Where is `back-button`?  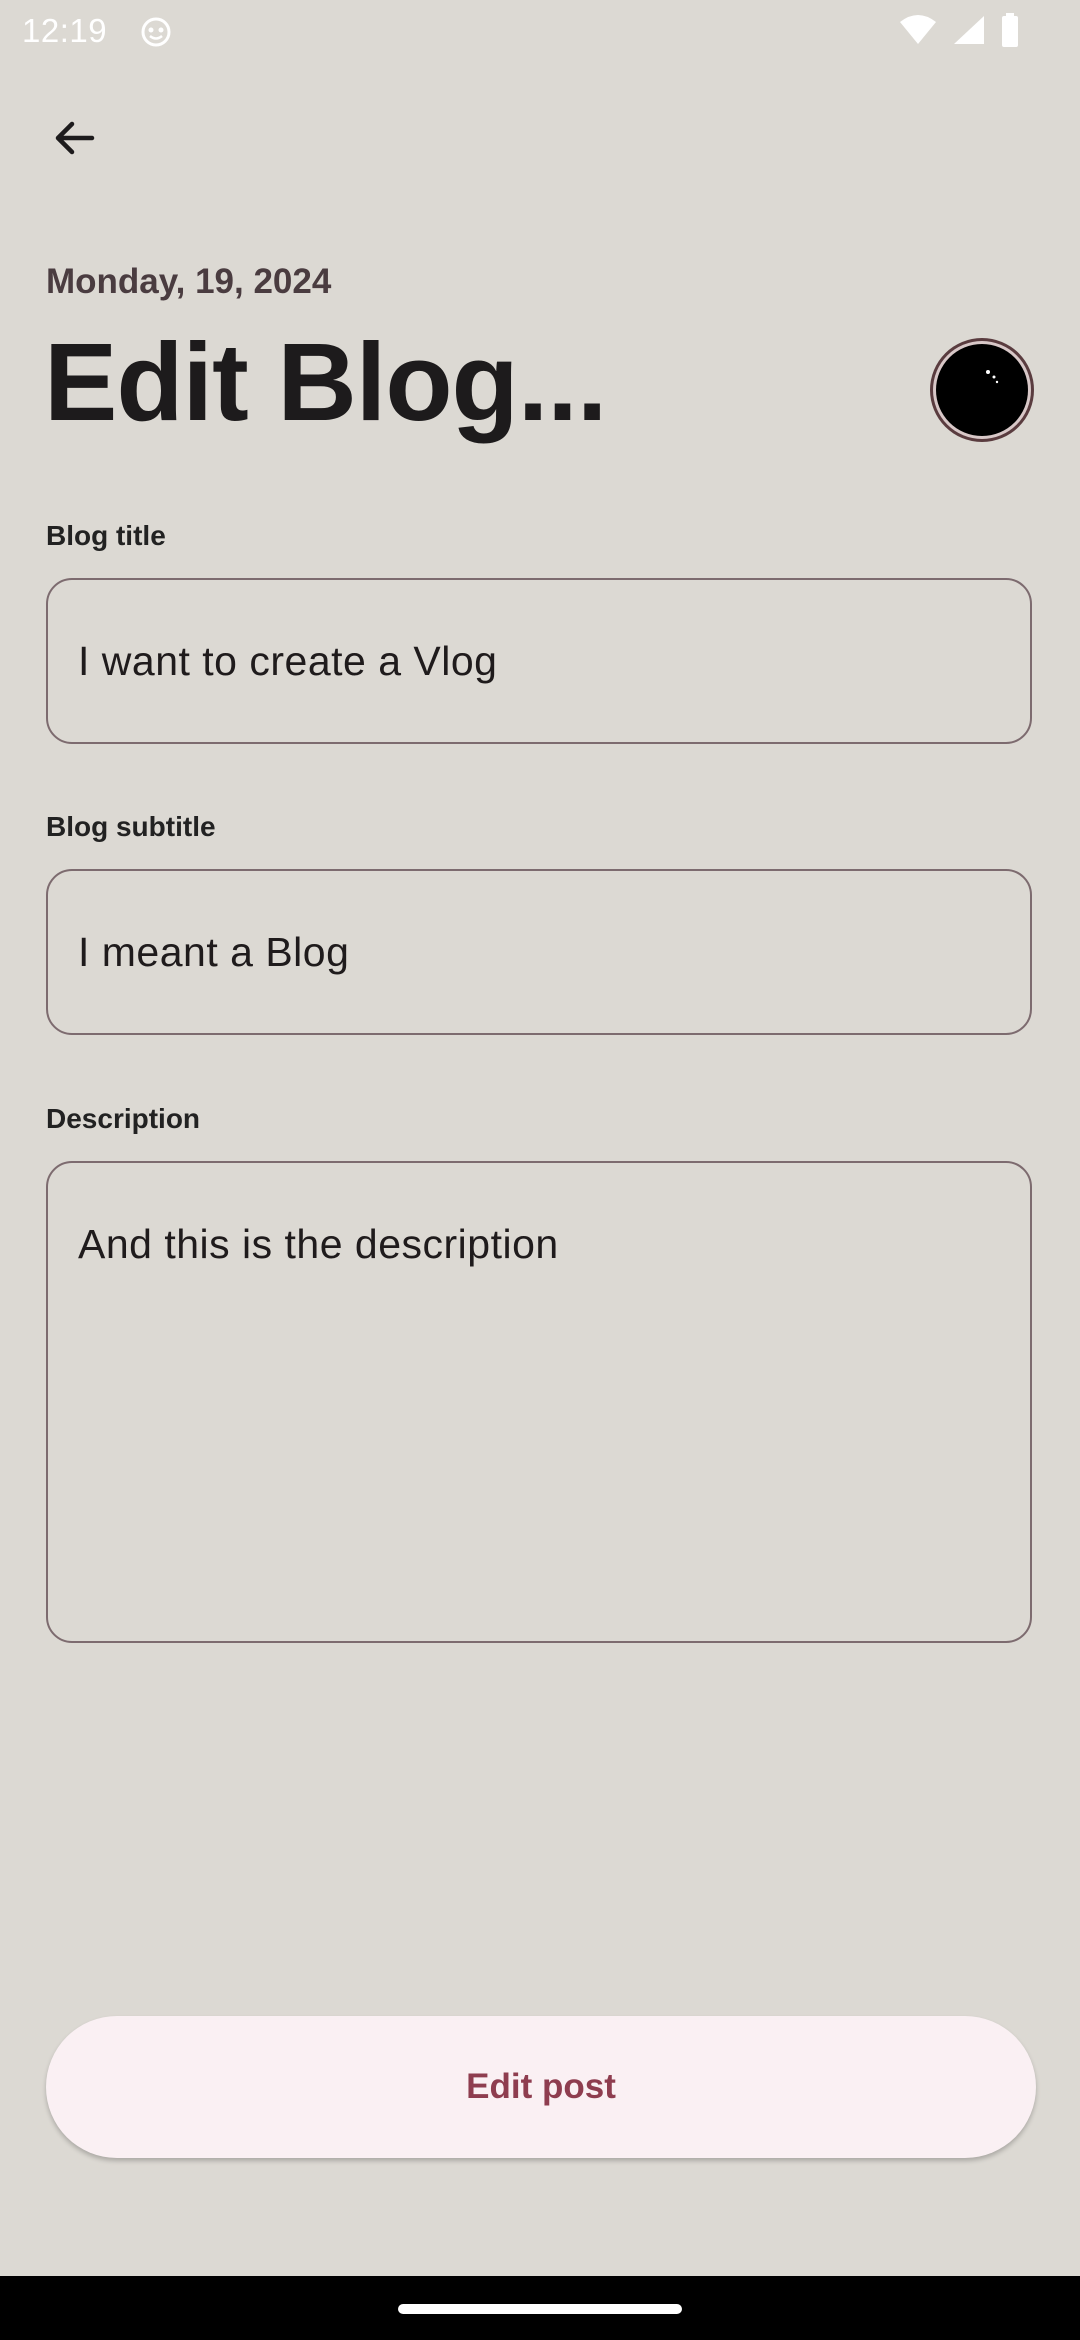
back-button is located at coordinates (74, 140).